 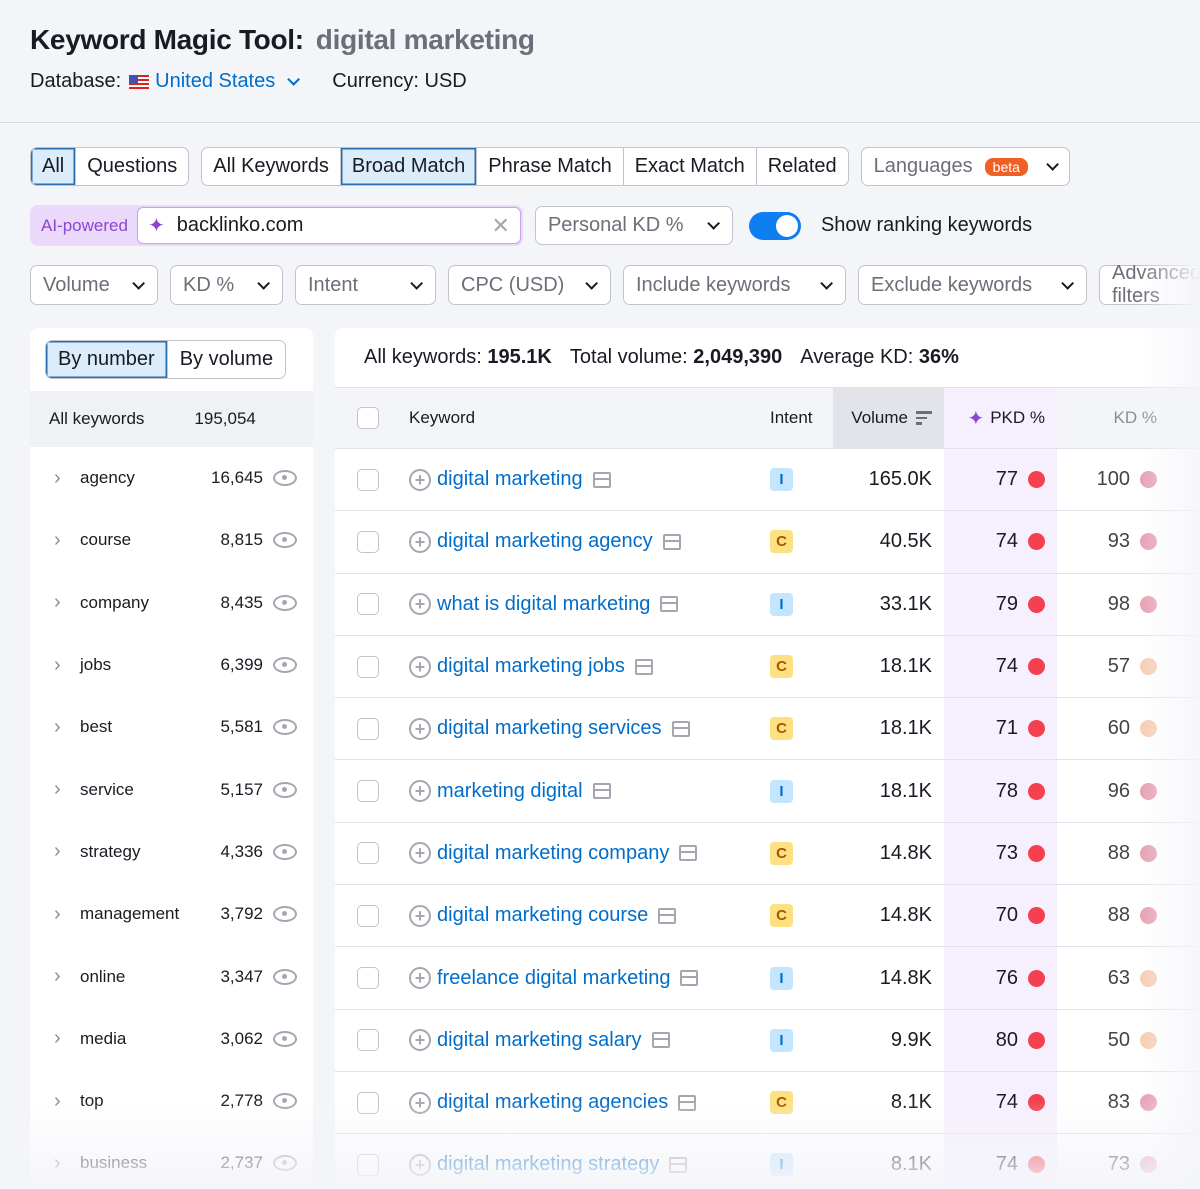 I want to click on keyword-link: digital marketing jobs, so click(x=531, y=666).